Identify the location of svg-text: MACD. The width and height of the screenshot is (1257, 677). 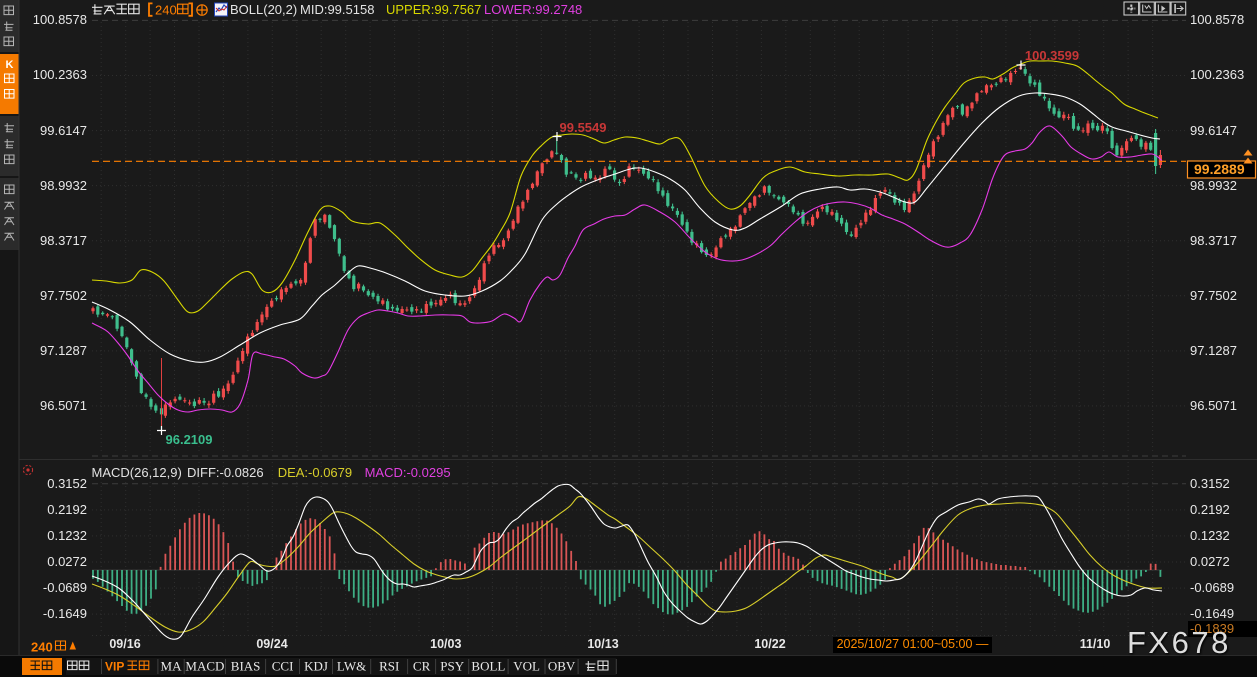
(204, 666).